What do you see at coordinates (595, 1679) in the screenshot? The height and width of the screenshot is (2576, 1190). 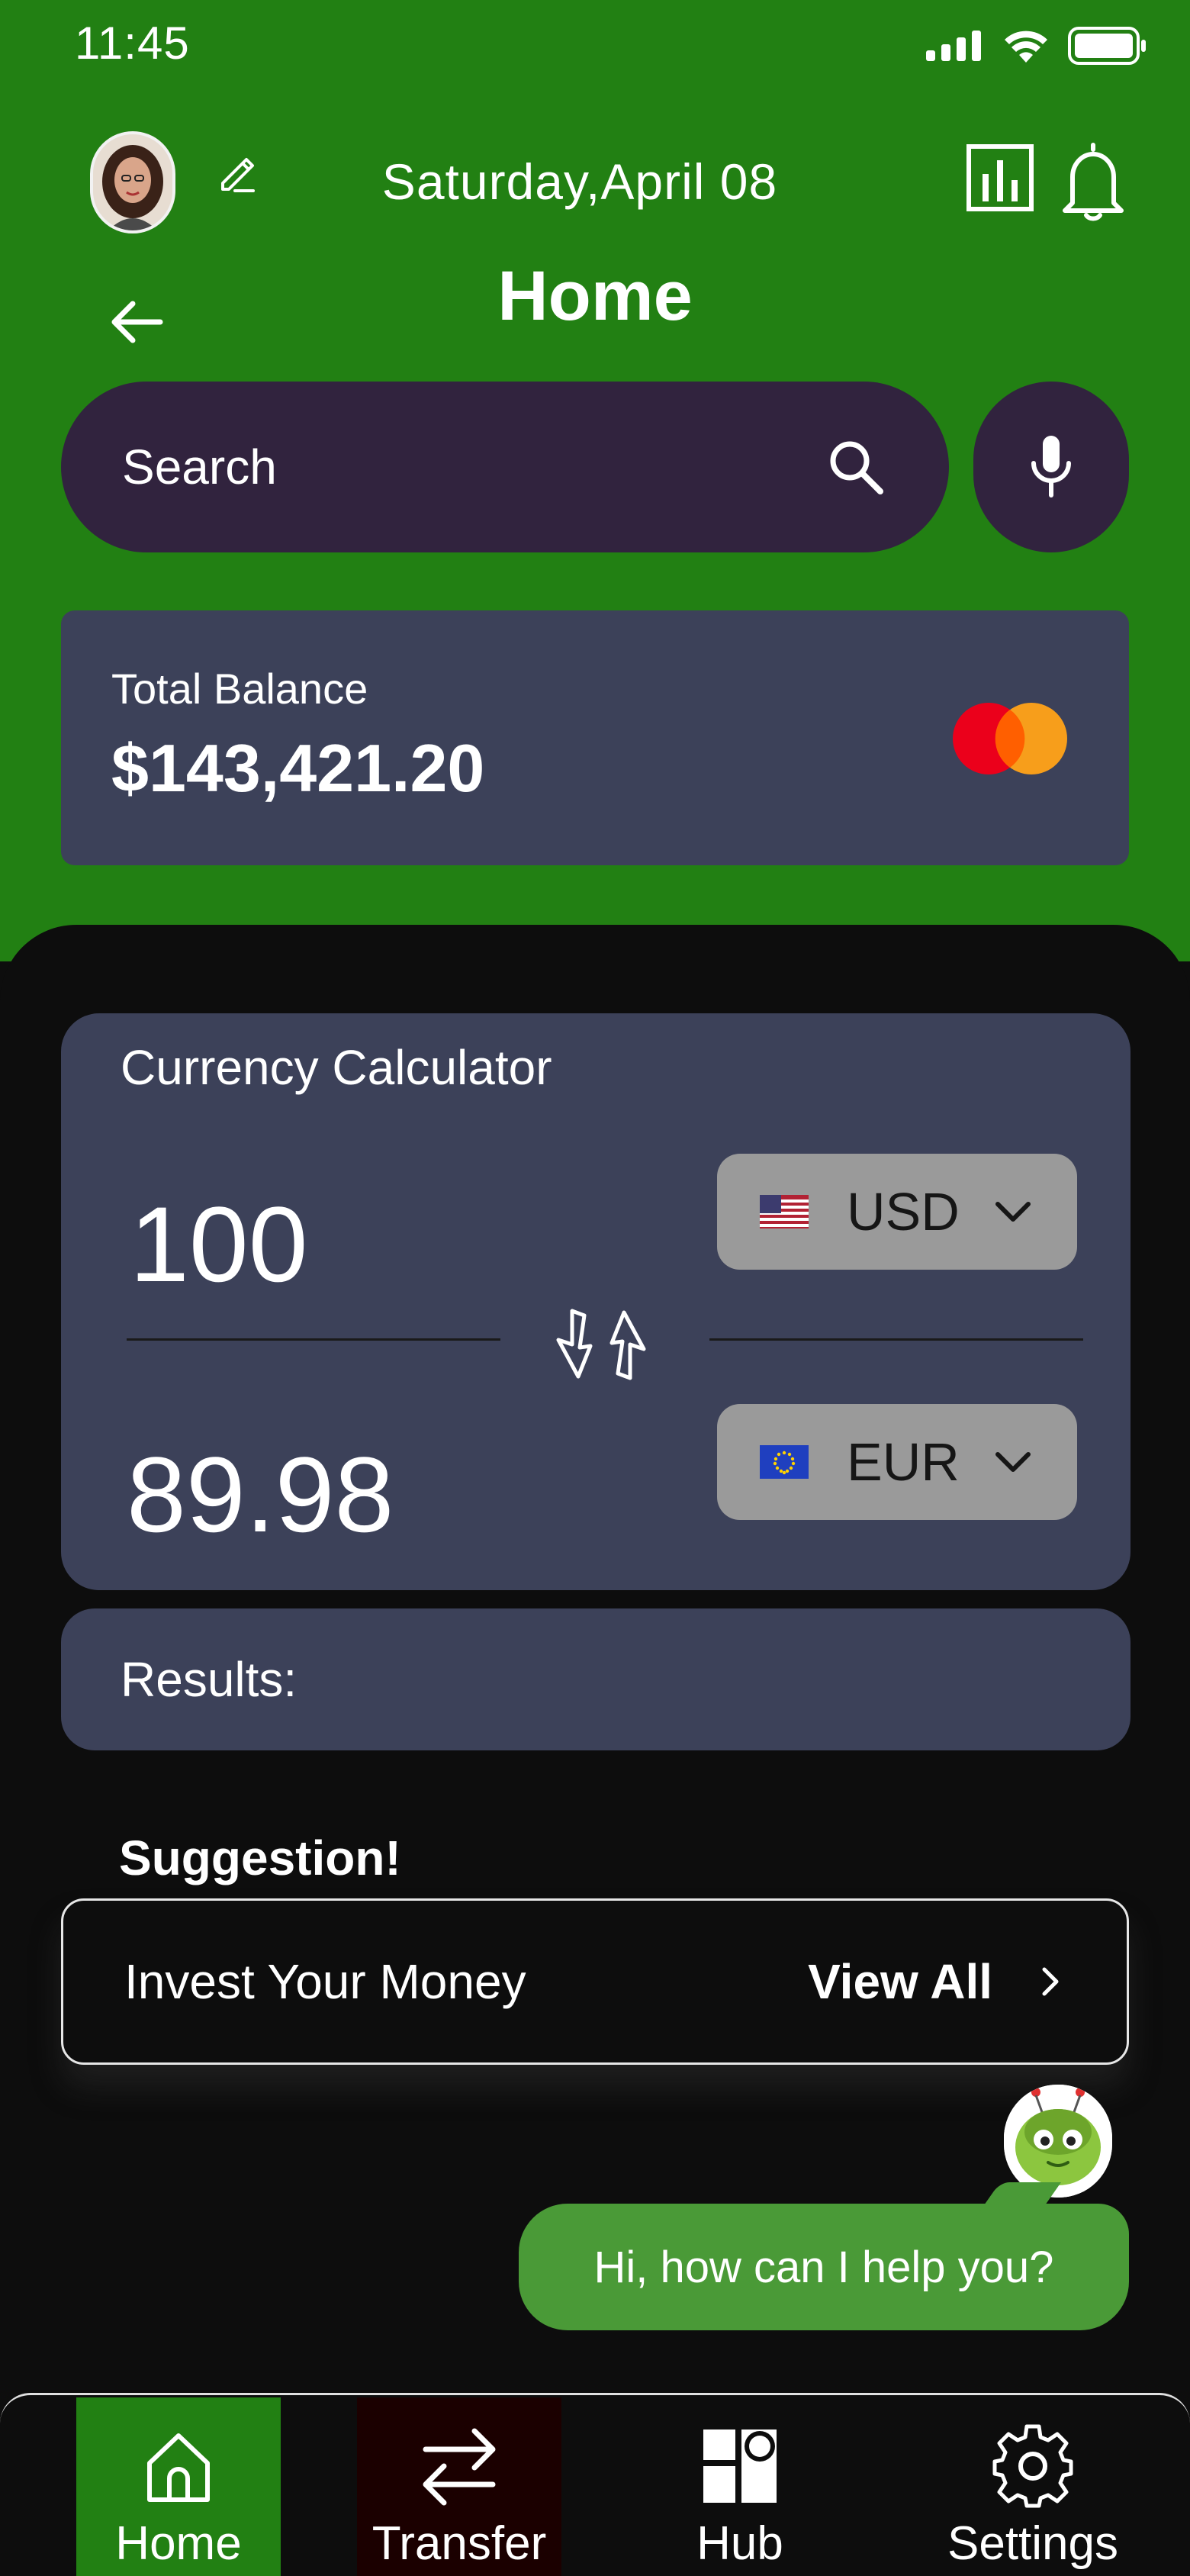 I see `results-card: Results:` at bounding box center [595, 1679].